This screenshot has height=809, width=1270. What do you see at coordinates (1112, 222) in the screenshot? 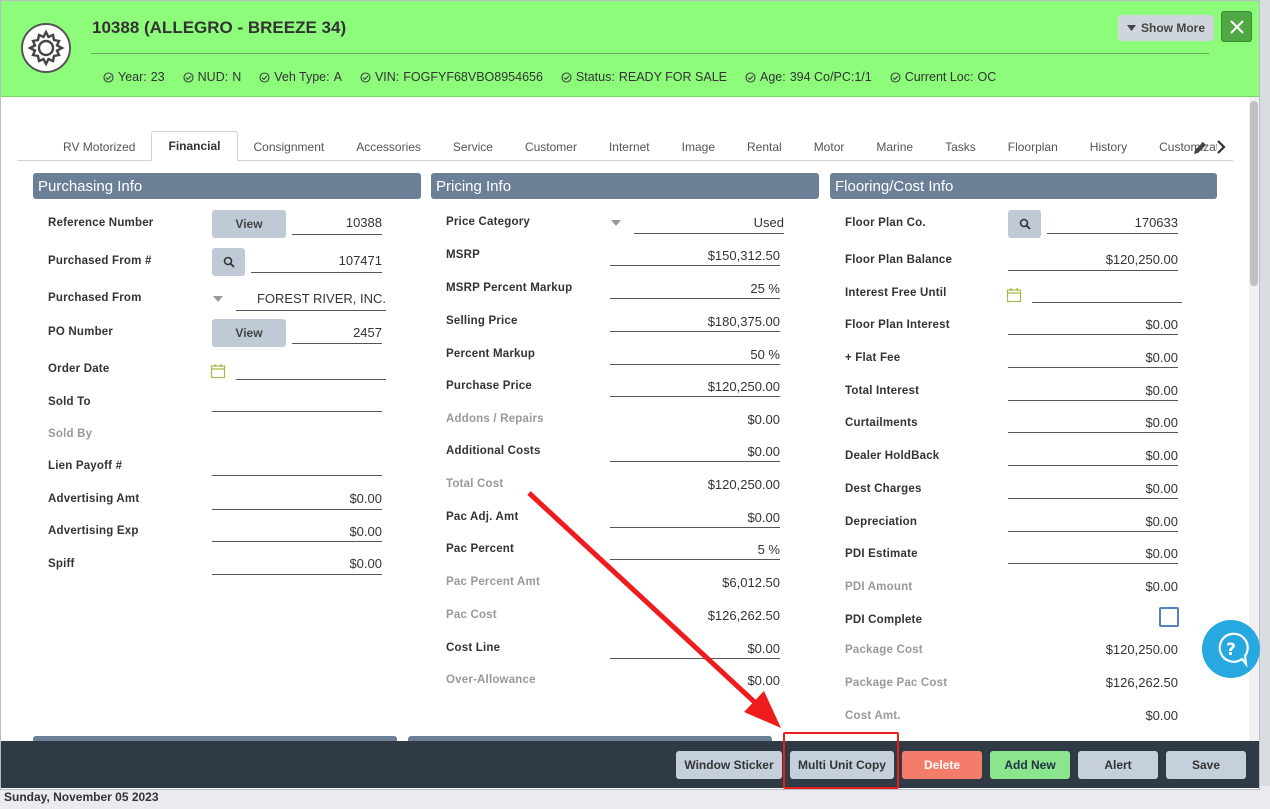
I see `floor-plan-co-field: 170633` at bounding box center [1112, 222].